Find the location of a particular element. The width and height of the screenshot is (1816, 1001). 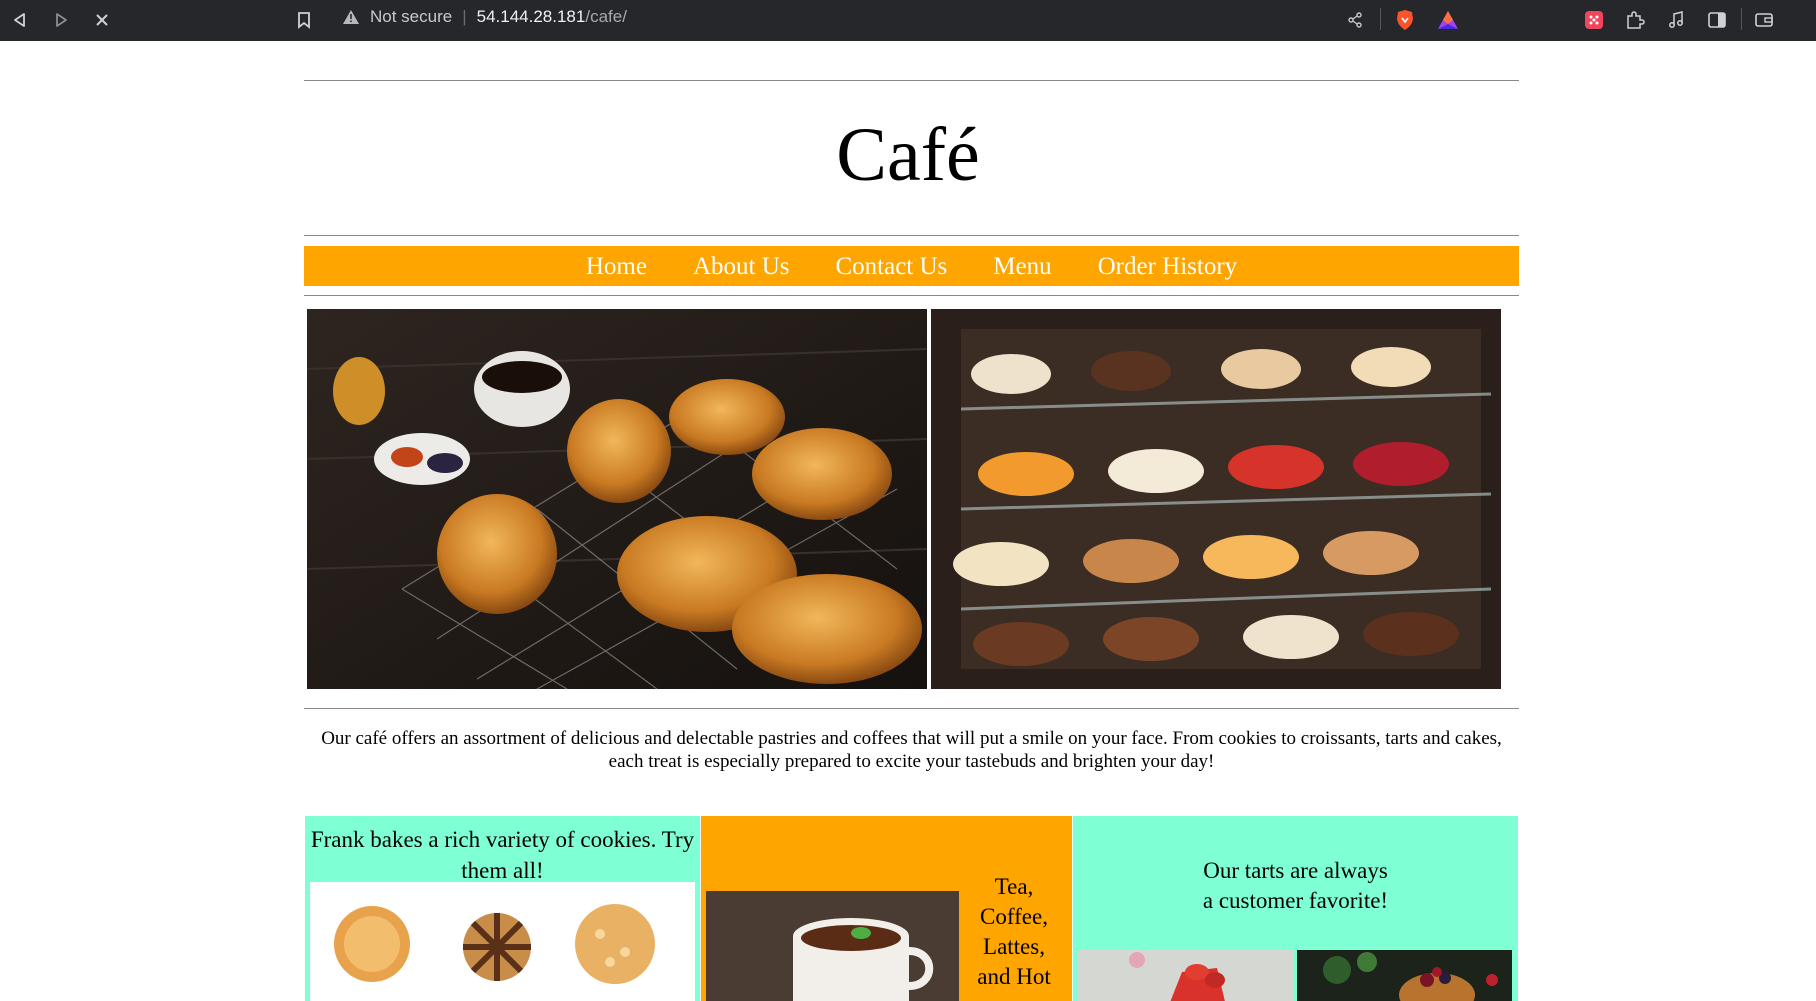

music-icon is located at coordinates (1676, 20).